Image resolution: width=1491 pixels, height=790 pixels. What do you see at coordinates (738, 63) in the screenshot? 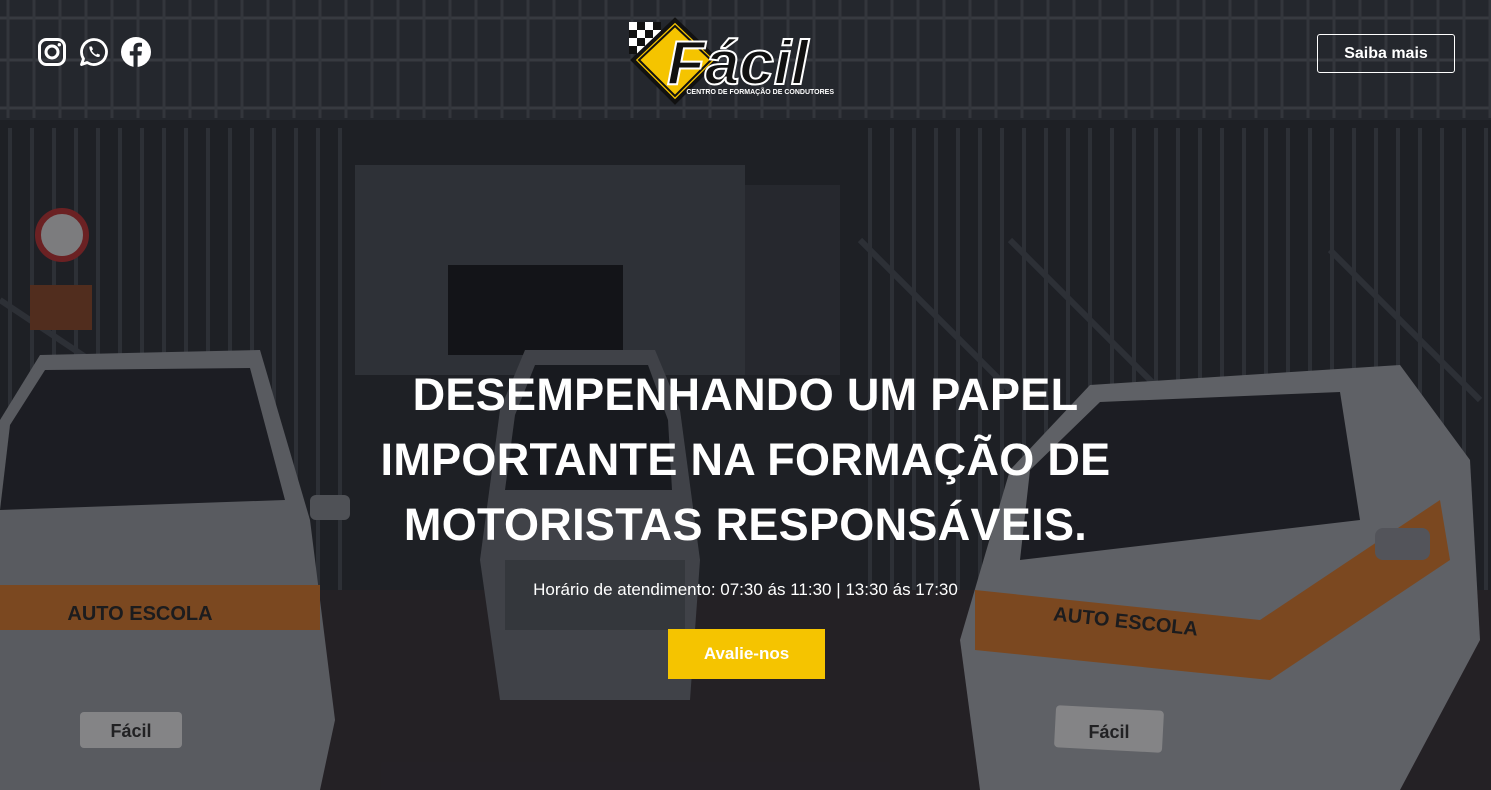
I see `logo-wordmark: Fácil` at bounding box center [738, 63].